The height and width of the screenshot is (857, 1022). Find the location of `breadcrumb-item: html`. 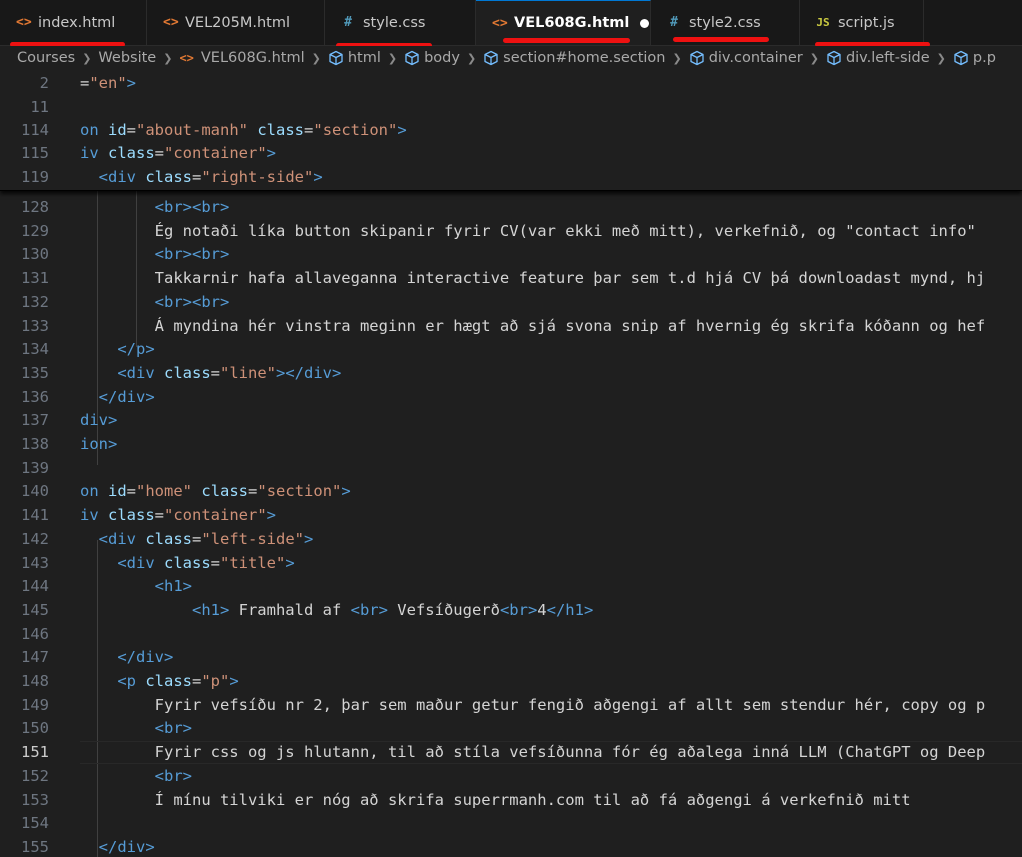

breadcrumb-item: html is located at coordinates (354, 58).